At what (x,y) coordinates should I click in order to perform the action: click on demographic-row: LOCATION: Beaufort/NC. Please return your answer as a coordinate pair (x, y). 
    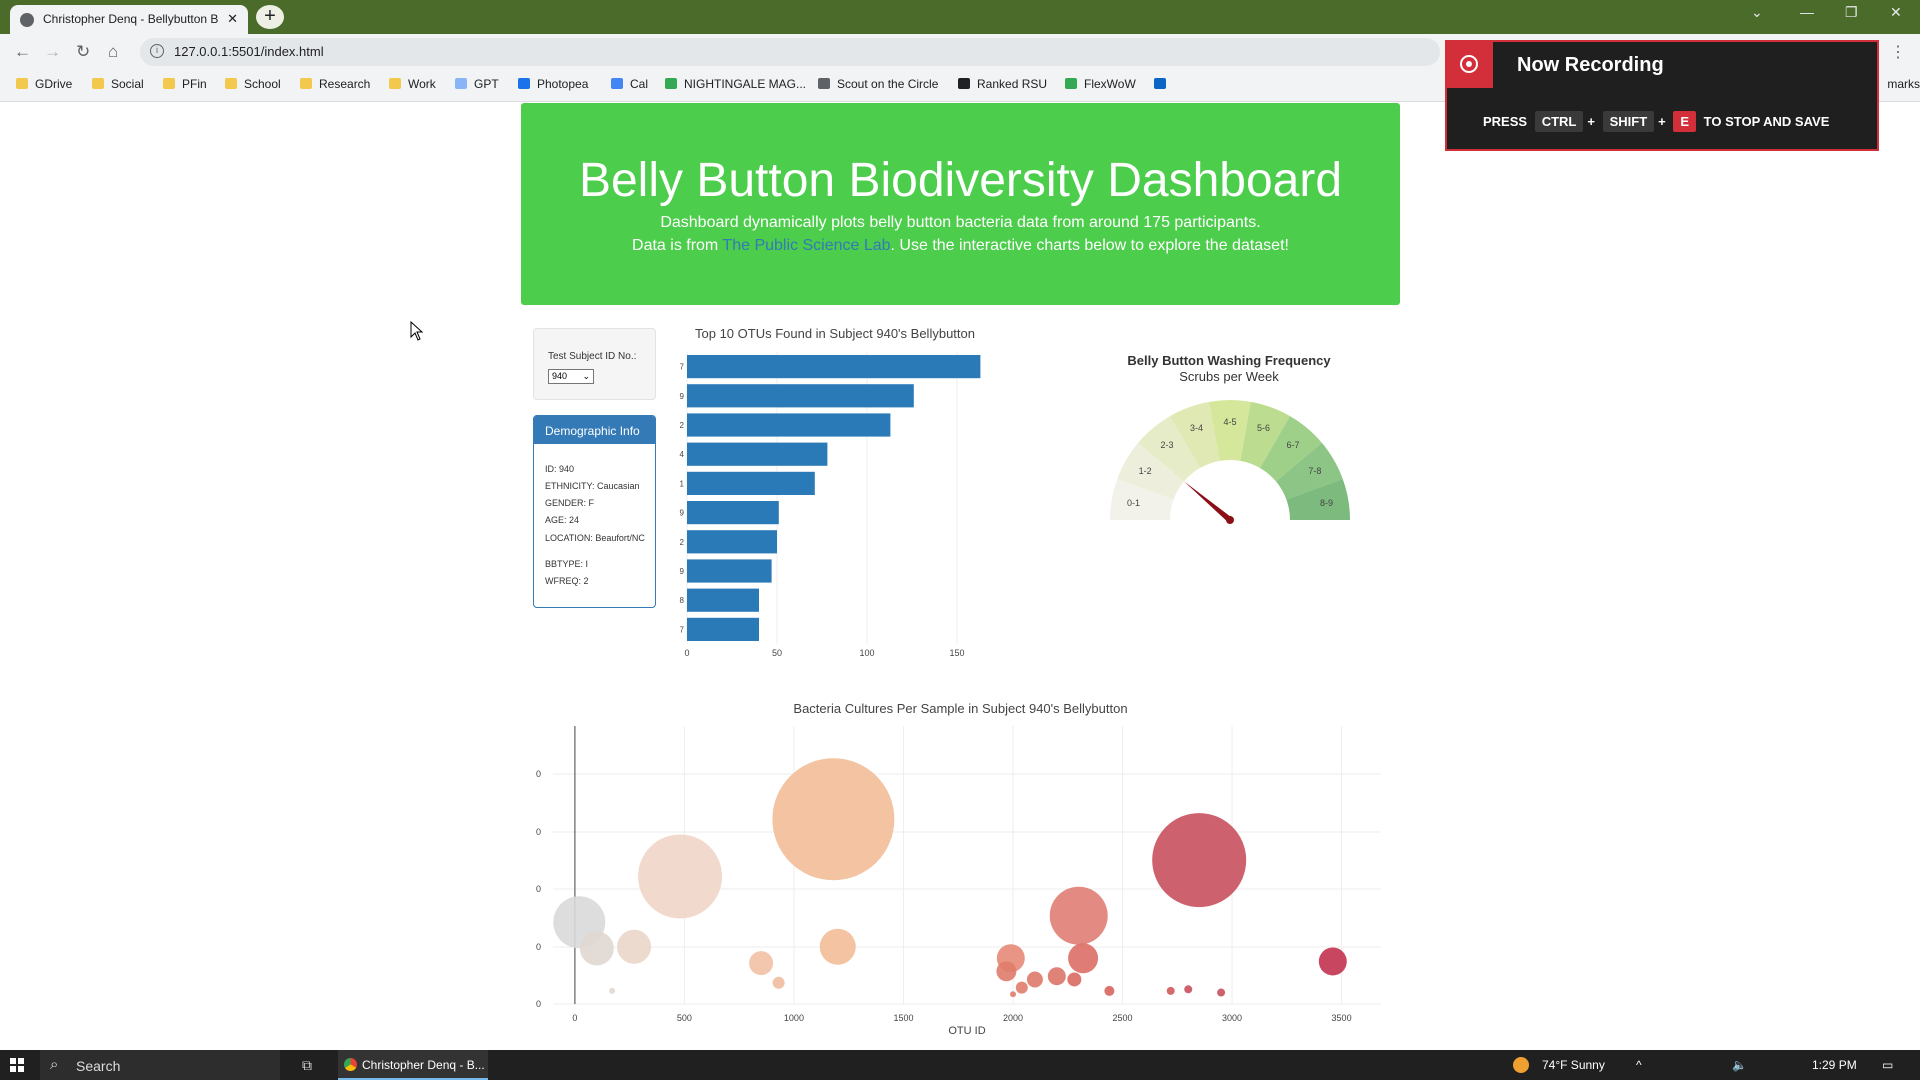
    Looking at the image, I should click on (595, 538).